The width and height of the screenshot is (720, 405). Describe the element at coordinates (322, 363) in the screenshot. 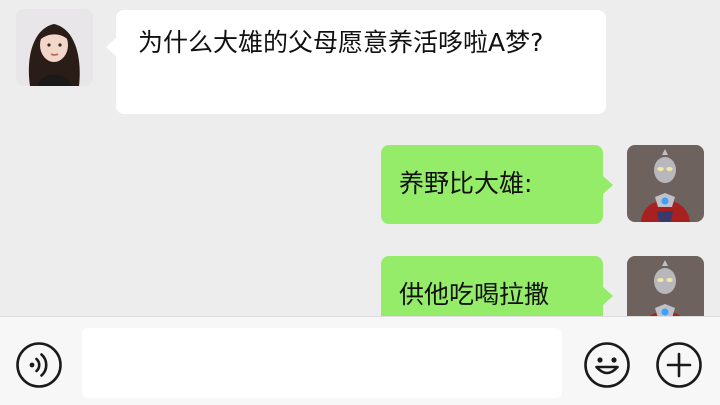

I see `message-input` at that location.